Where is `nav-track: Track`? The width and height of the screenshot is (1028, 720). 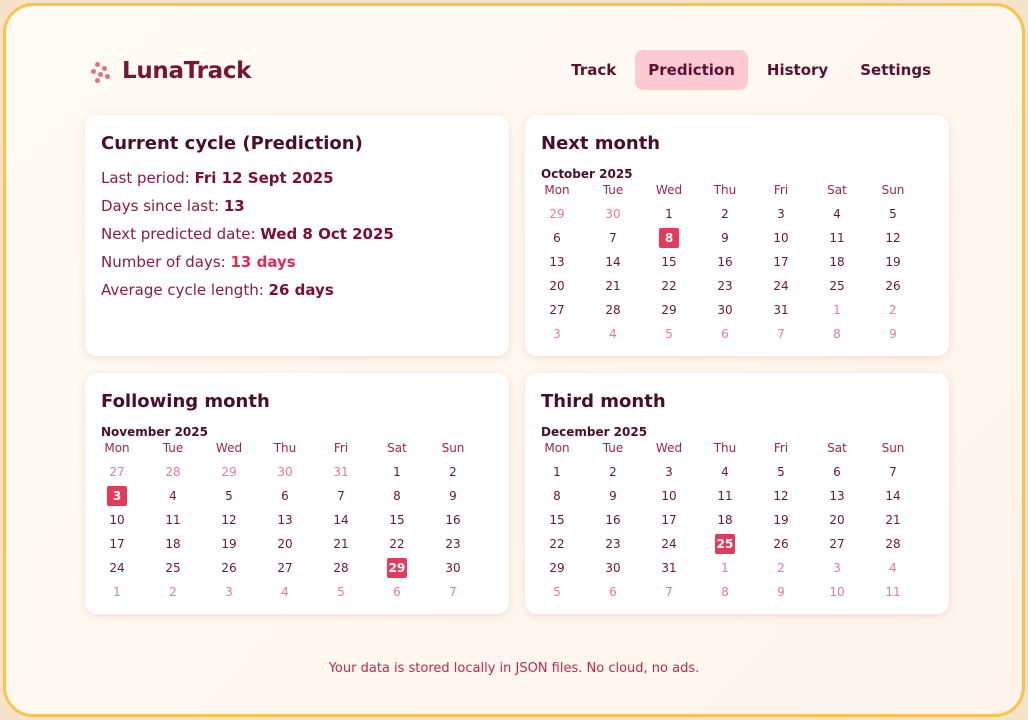 nav-track: Track is located at coordinates (593, 70).